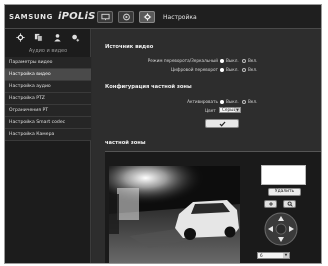 Image resolution: width=328 pixels, height=266 pixels. I want to click on sidebar-item-pt-limits: Ограничения PT, so click(48, 111).